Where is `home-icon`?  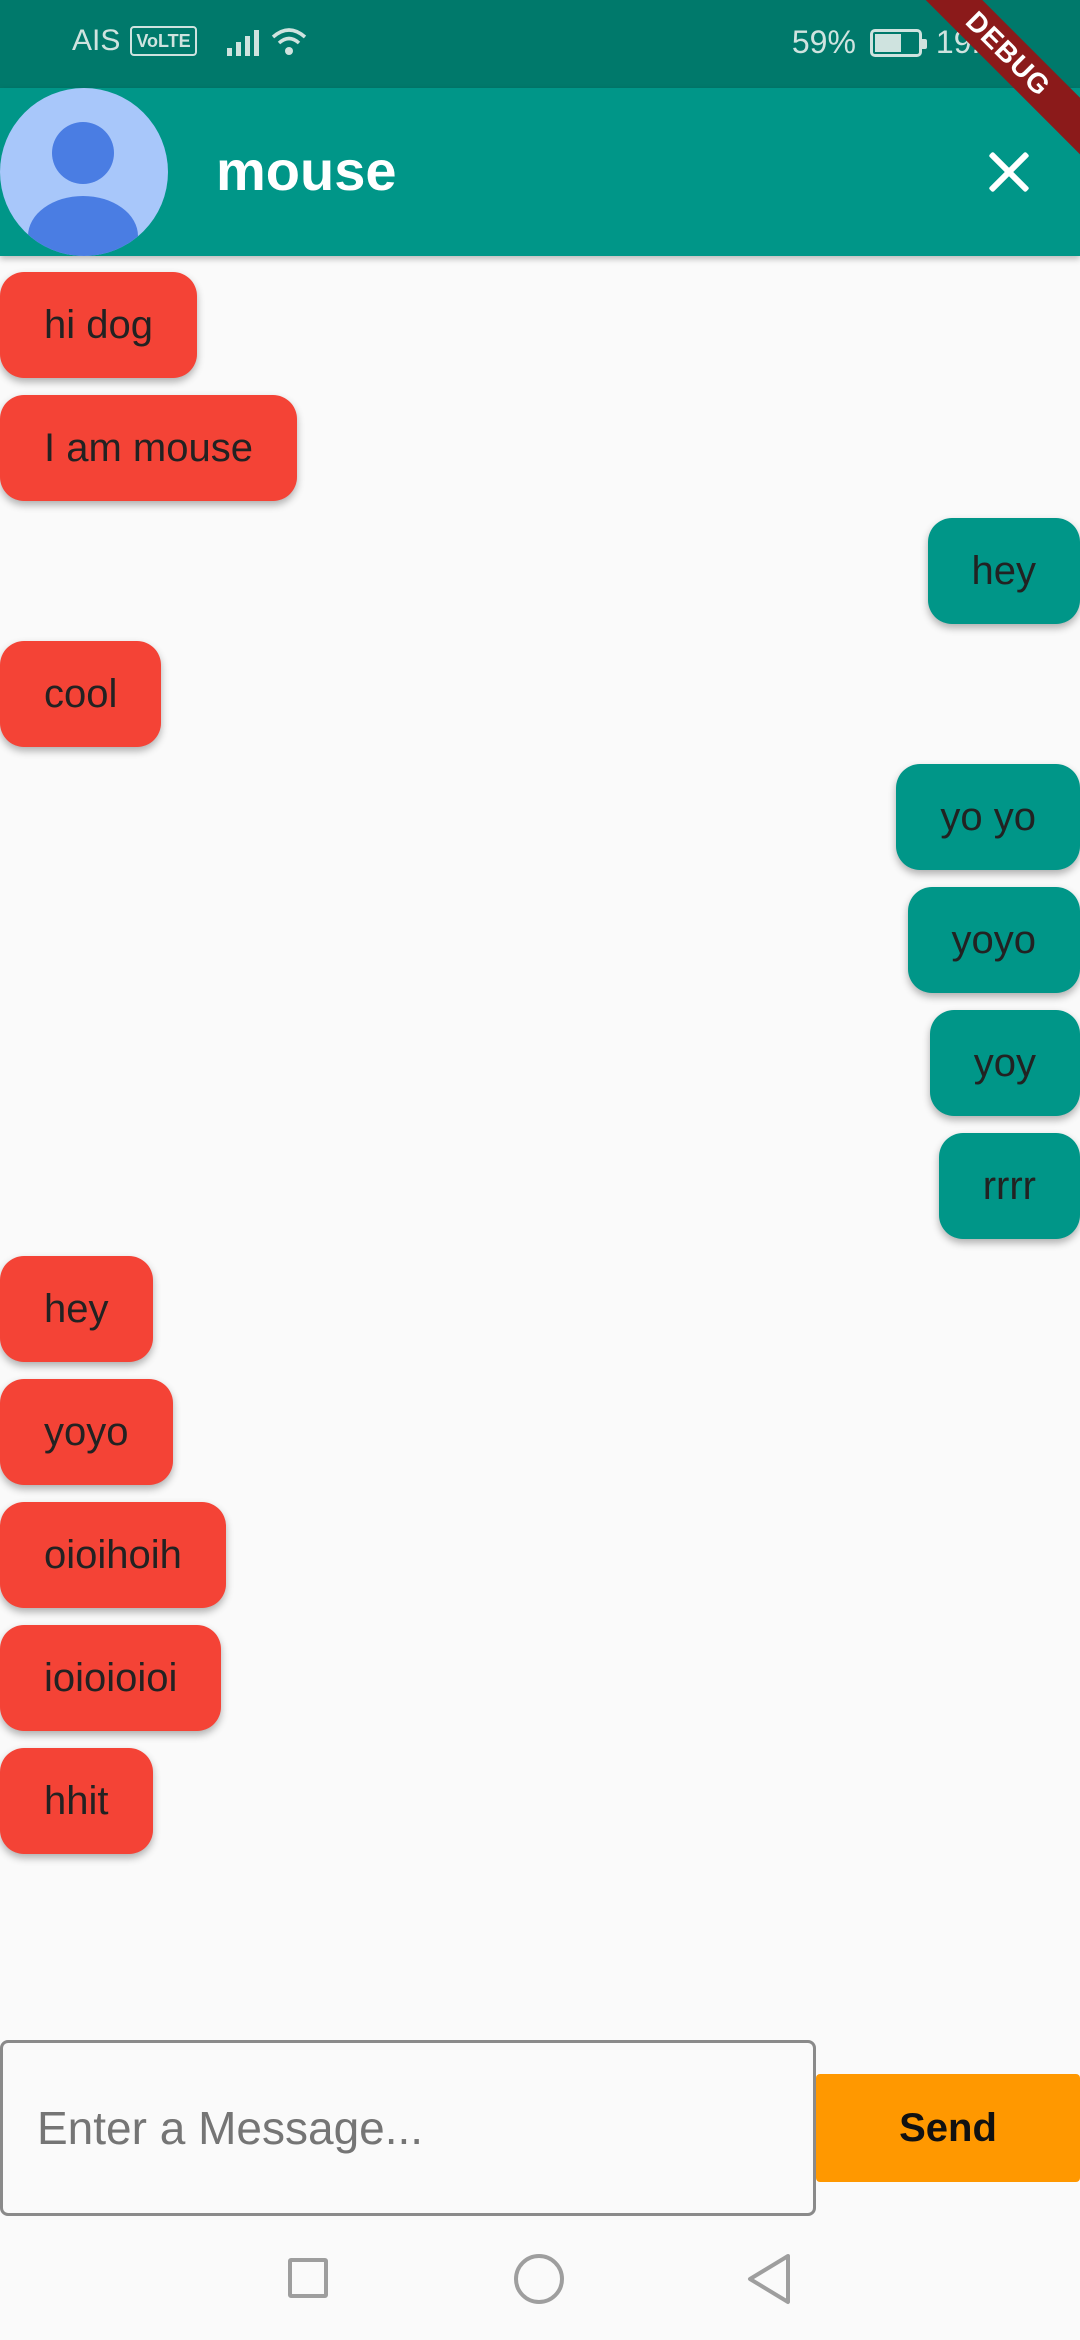 home-icon is located at coordinates (539, 2279).